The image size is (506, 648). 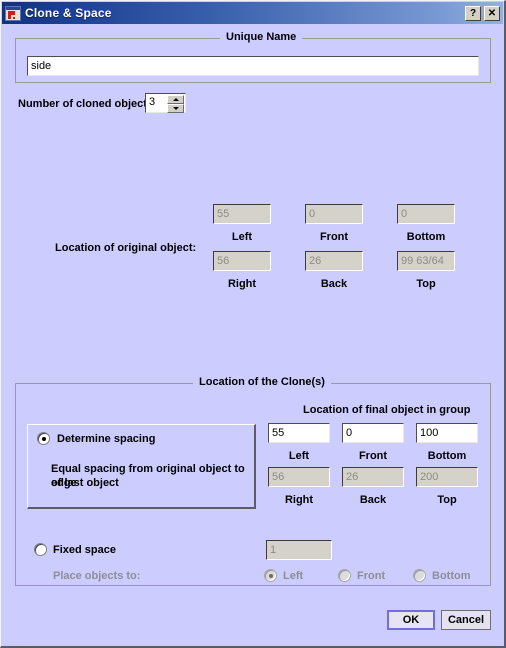 What do you see at coordinates (152, 102) in the screenshot?
I see `cloned-objects-value: 3` at bounding box center [152, 102].